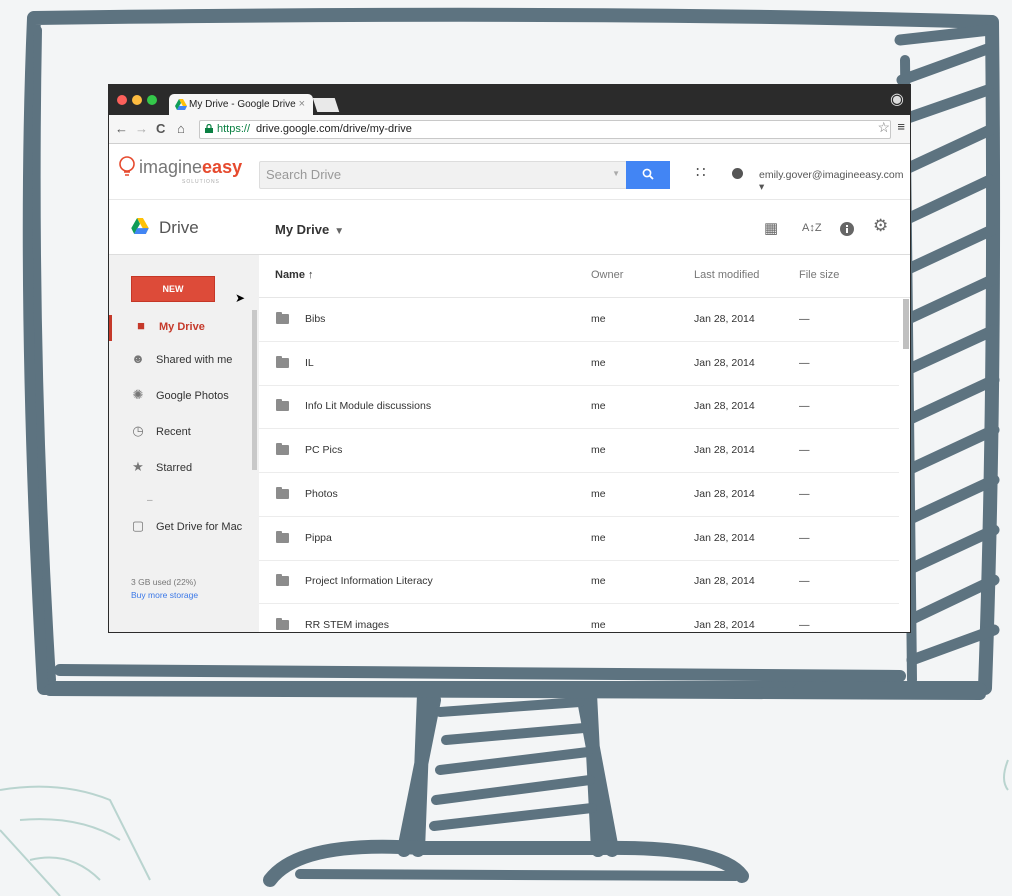  I want to click on sidebar-item-google-photos: ✺ Google Photos, so click(184, 397).